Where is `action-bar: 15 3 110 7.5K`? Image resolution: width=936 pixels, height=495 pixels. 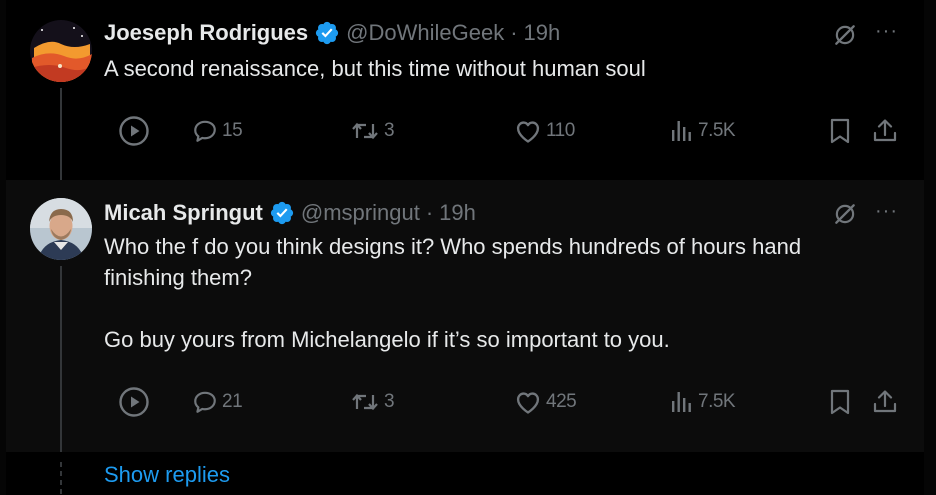 action-bar: 15 3 110 7.5K is located at coordinates (465, 131).